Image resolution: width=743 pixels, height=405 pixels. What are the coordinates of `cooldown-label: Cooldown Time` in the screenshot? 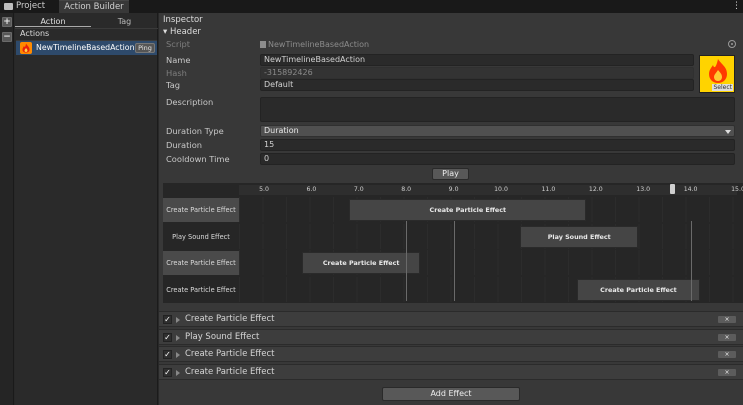 It's located at (198, 159).